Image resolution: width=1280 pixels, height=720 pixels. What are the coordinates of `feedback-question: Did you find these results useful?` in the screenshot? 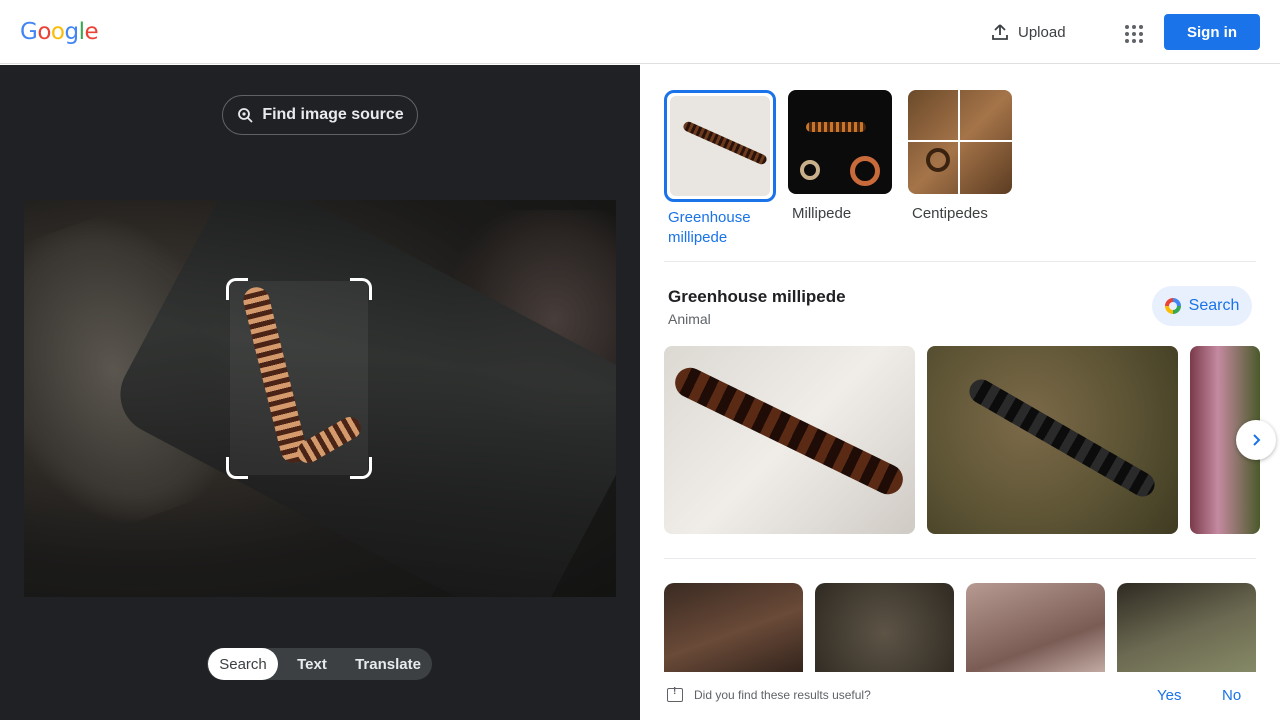 It's located at (782, 695).